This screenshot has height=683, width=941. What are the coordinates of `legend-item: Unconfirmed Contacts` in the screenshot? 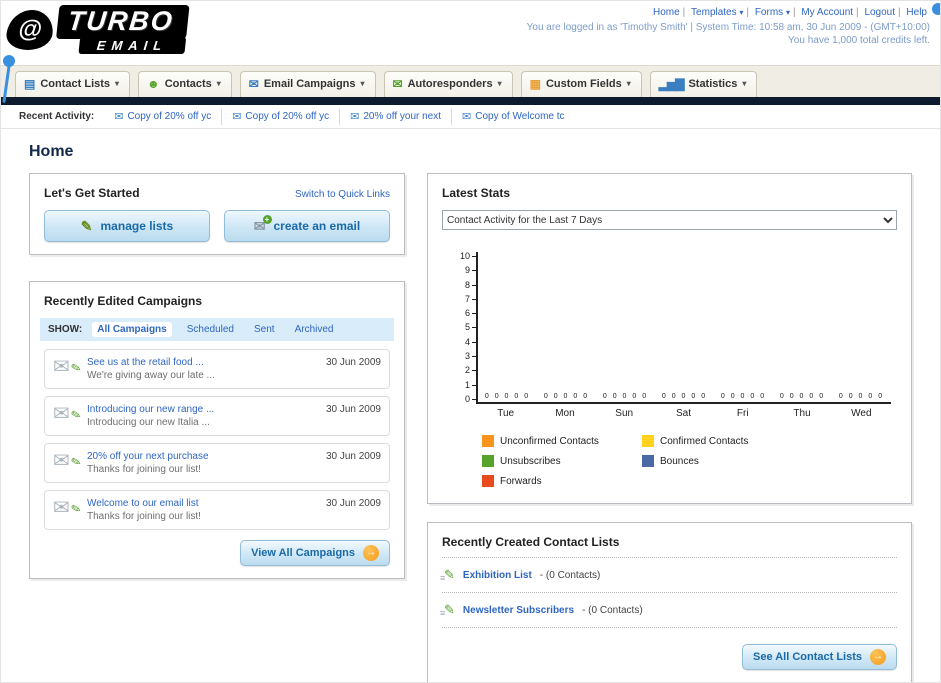 It's located at (562, 441).